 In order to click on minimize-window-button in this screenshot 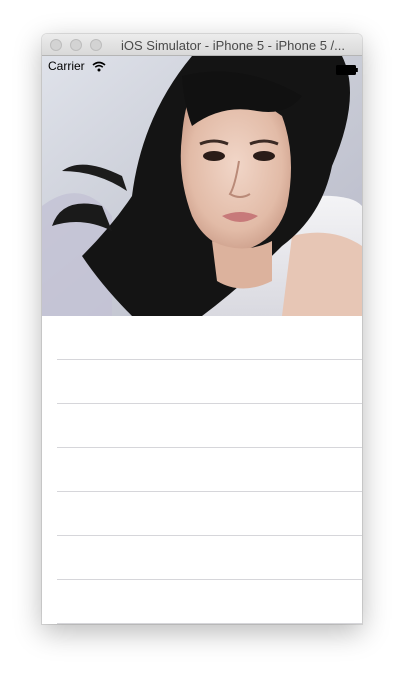, I will do `click(76, 45)`.